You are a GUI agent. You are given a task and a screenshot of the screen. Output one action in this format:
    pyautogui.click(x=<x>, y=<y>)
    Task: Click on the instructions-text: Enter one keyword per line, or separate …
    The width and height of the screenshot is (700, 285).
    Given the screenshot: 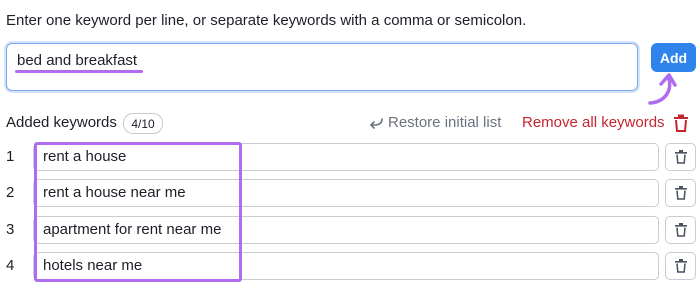 What is the action you would take?
    pyautogui.click(x=266, y=20)
    